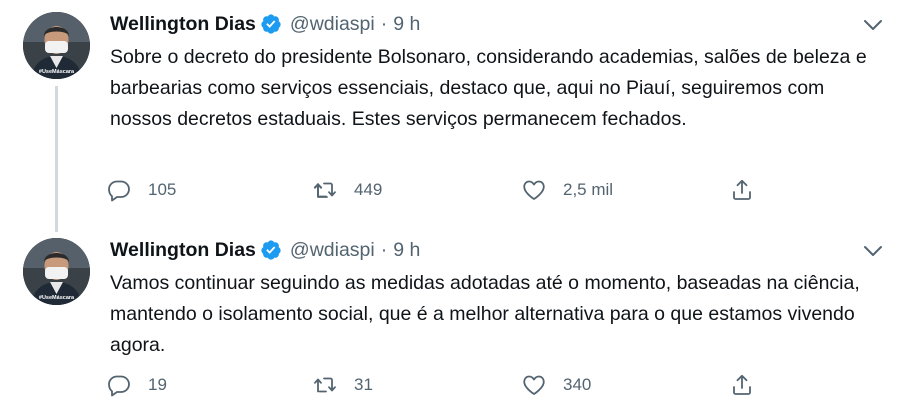 This screenshot has height=406, width=900. What do you see at coordinates (588, 189) in the screenshot?
I see `like-count: 2,5 mil` at bounding box center [588, 189].